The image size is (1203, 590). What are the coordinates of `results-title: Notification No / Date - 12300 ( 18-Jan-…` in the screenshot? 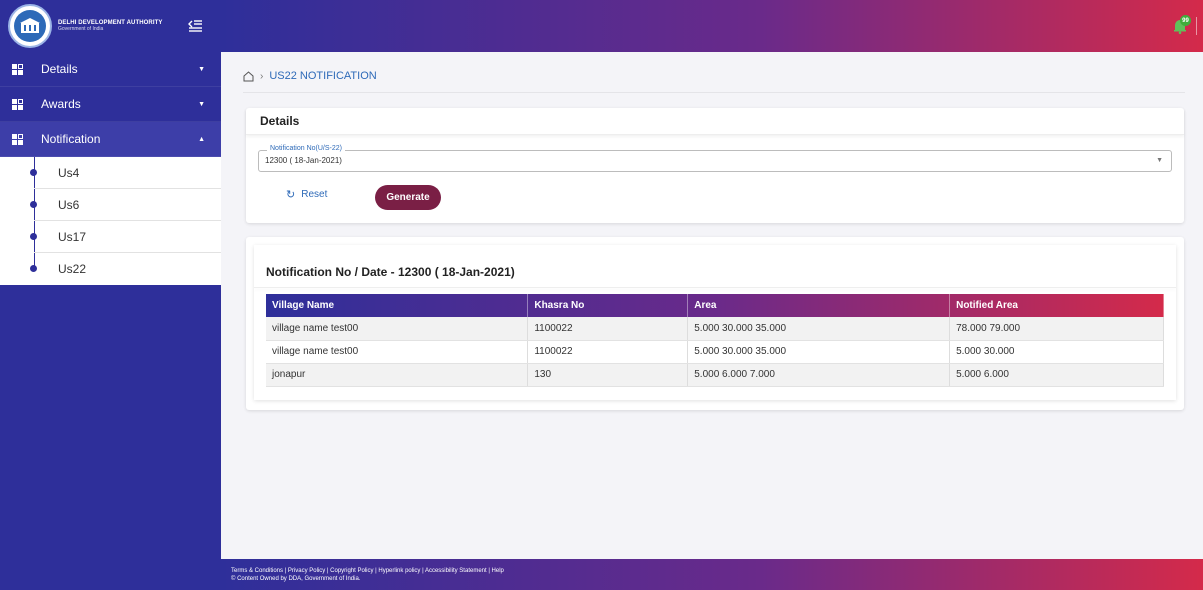 It's located at (390, 272).